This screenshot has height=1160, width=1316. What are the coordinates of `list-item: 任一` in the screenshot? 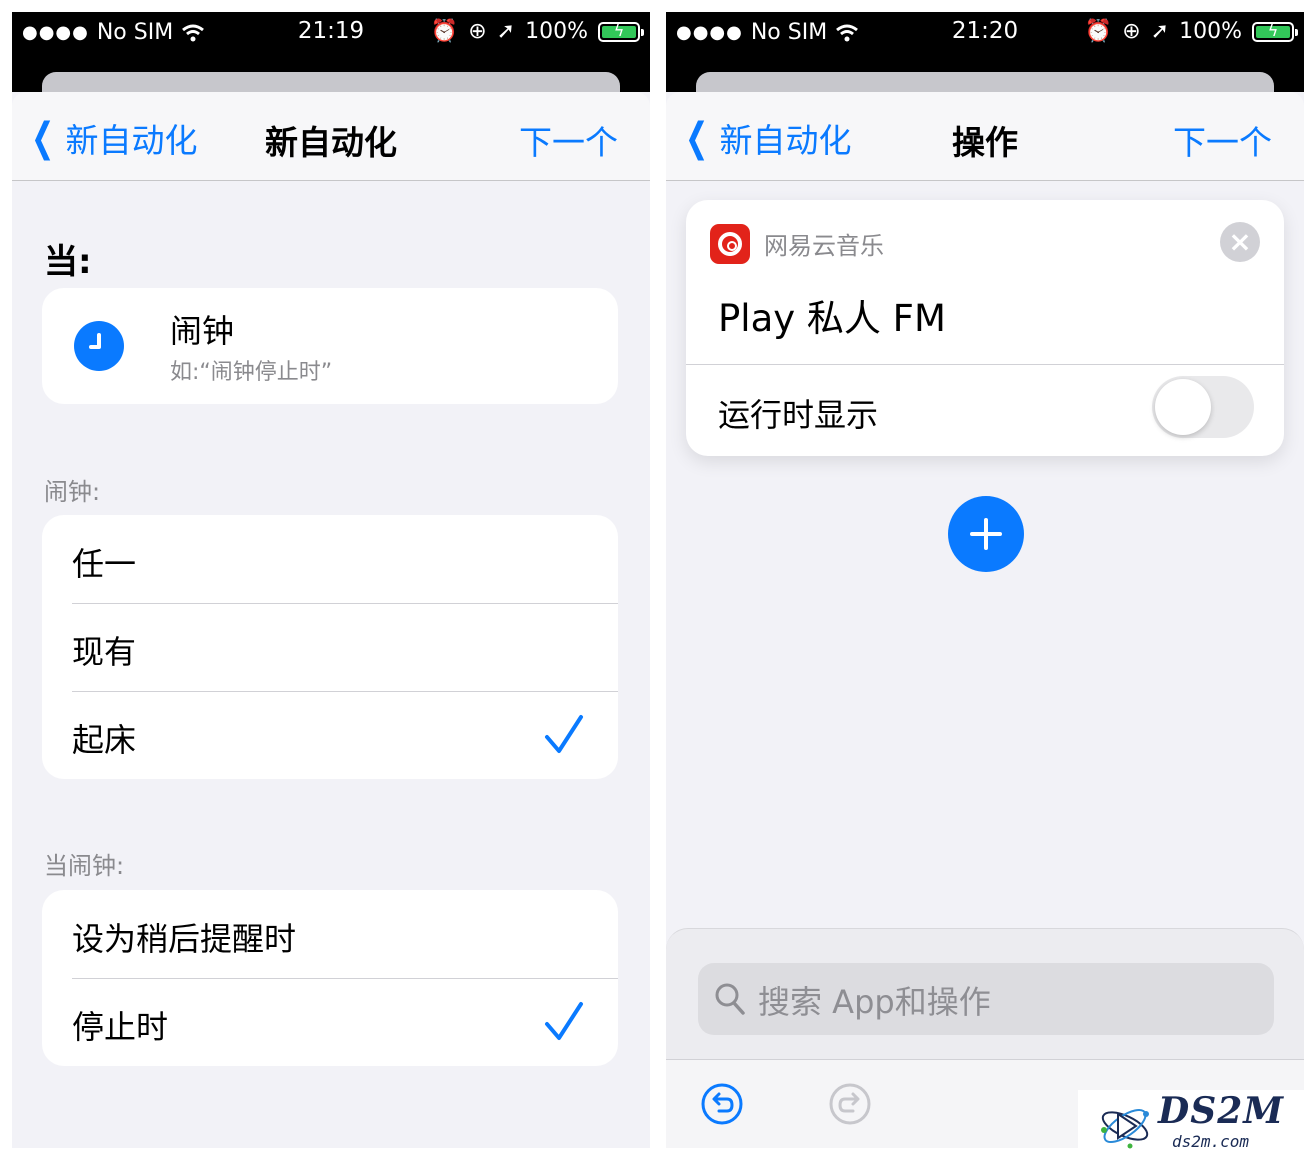 It's located at (330, 559).